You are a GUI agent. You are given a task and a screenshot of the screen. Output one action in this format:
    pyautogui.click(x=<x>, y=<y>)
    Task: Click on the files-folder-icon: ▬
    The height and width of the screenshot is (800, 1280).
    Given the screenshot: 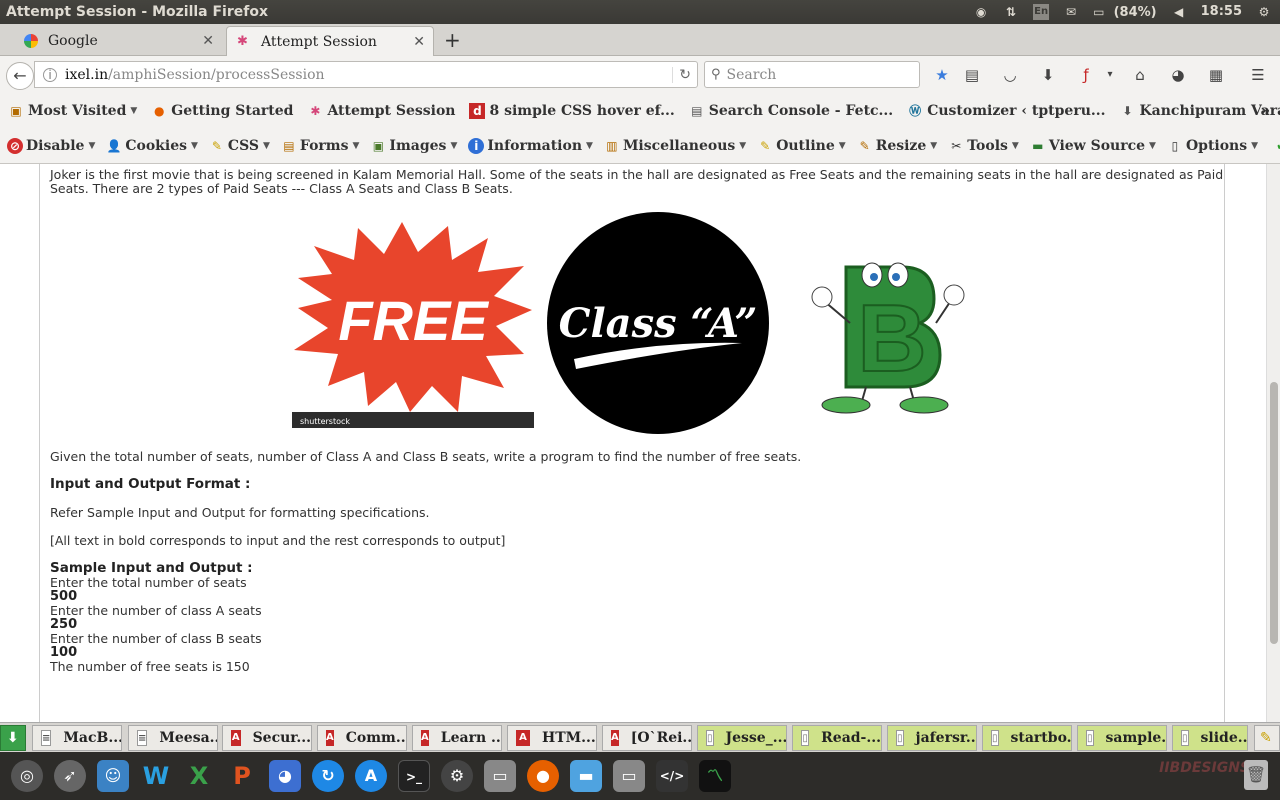 What is the action you would take?
    pyautogui.click(x=586, y=776)
    